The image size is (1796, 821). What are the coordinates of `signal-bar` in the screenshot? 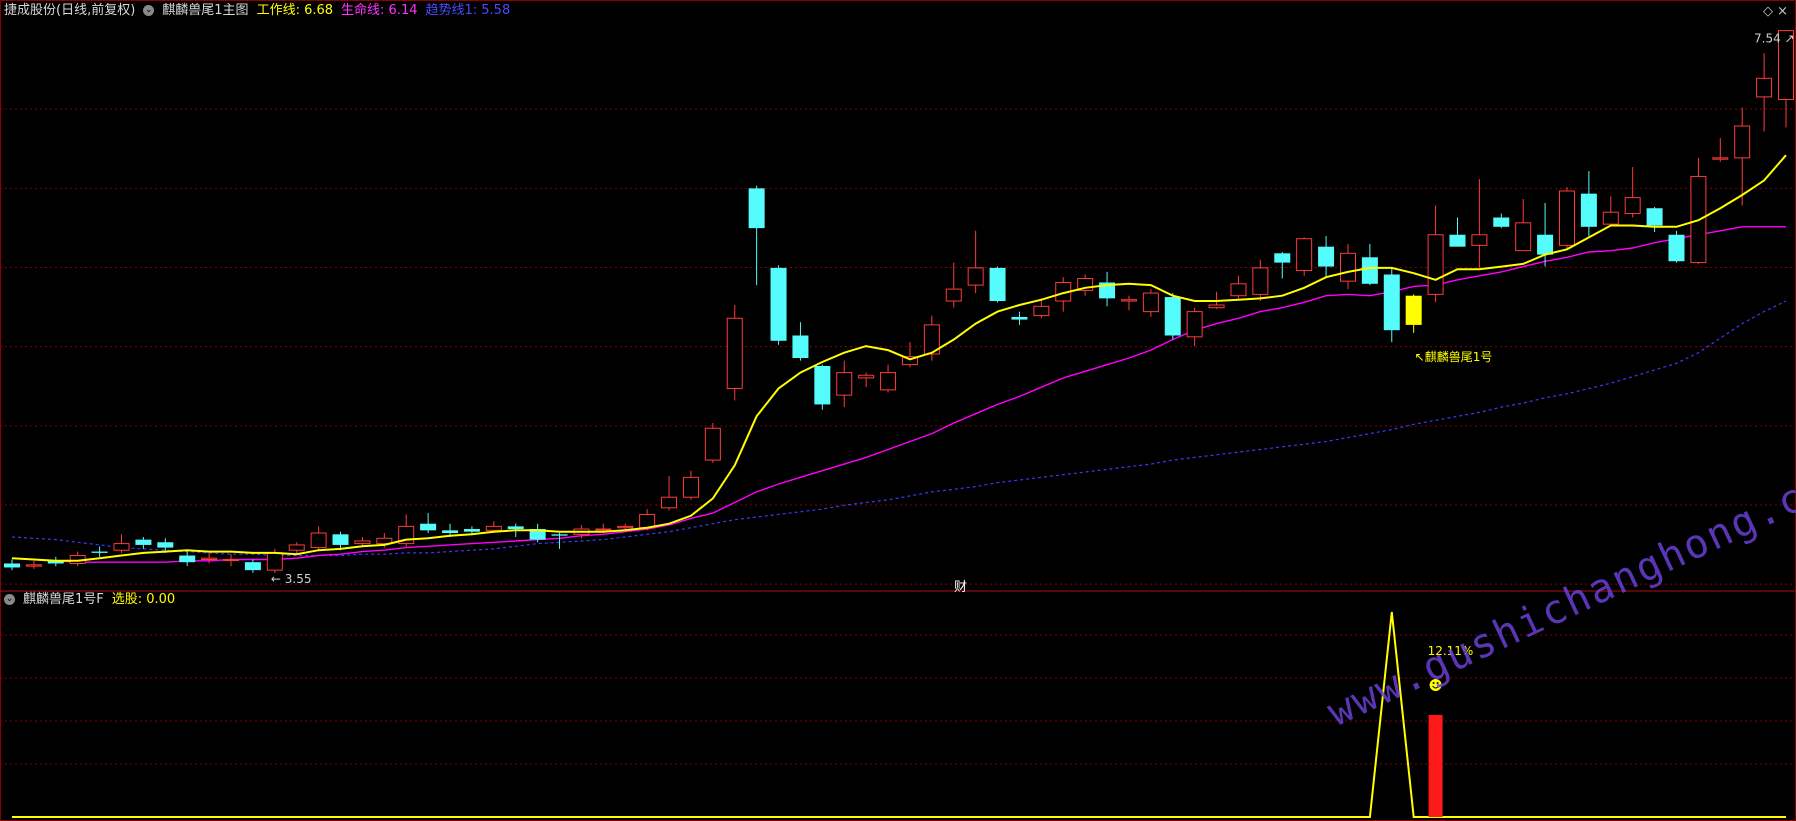 It's located at (1435, 766).